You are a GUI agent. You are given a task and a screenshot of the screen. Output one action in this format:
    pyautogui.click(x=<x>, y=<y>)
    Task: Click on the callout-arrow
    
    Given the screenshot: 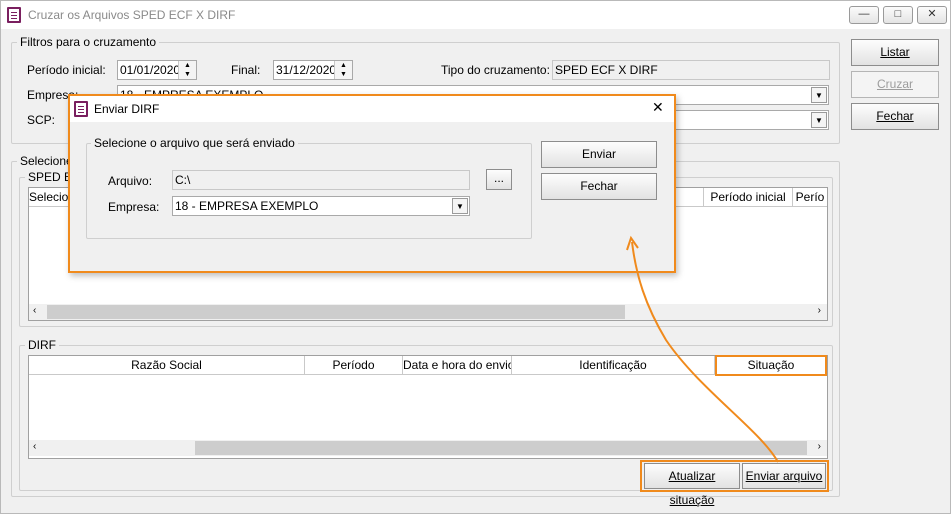 What is the action you would take?
    pyautogui.click(x=702, y=349)
    